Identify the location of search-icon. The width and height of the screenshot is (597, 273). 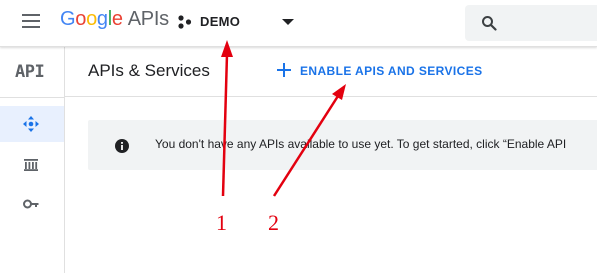
(489, 23).